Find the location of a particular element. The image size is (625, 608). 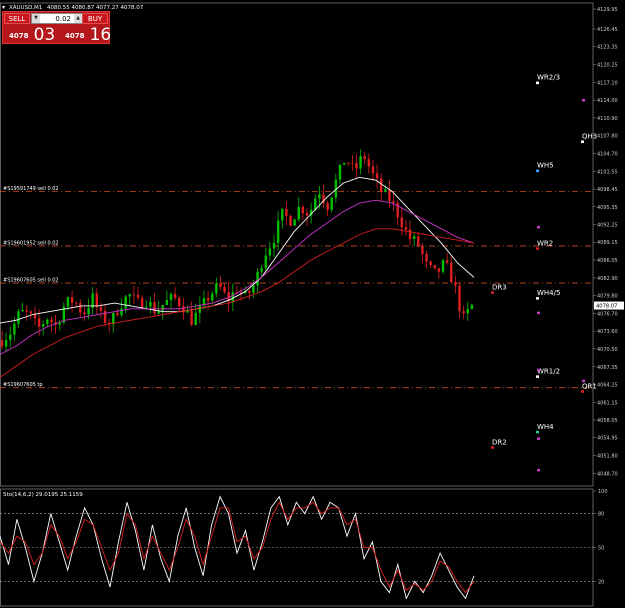

y-tick-label: 4073.60 is located at coordinates (607, 332).